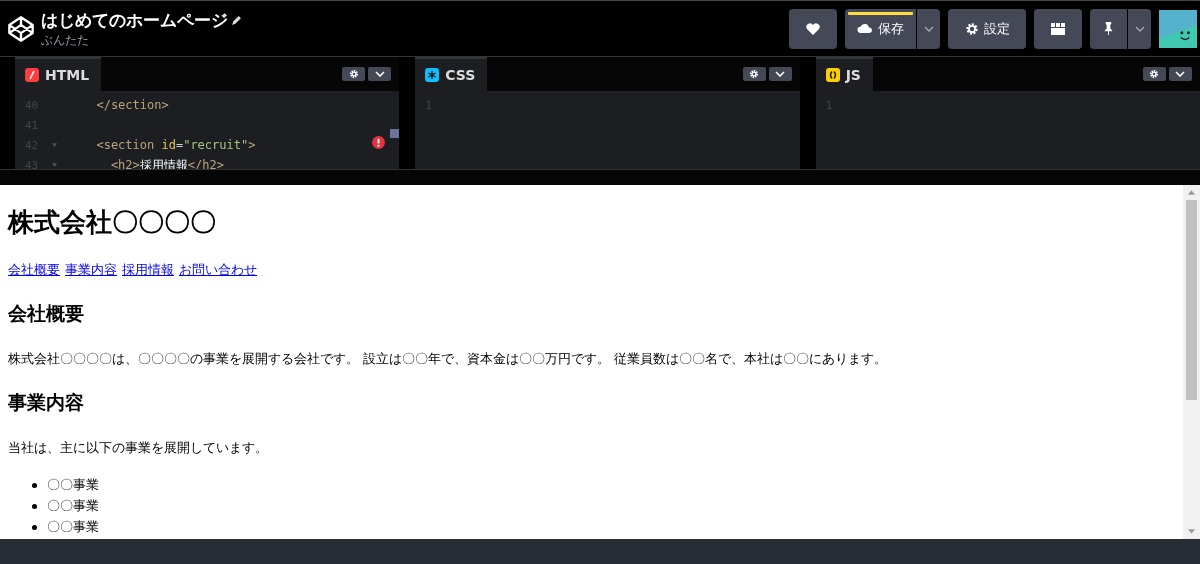 The image size is (1200, 564). Describe the element at coordinates (46, 313) in the screenshot. I see `section-heading: 会社概要` at that location.